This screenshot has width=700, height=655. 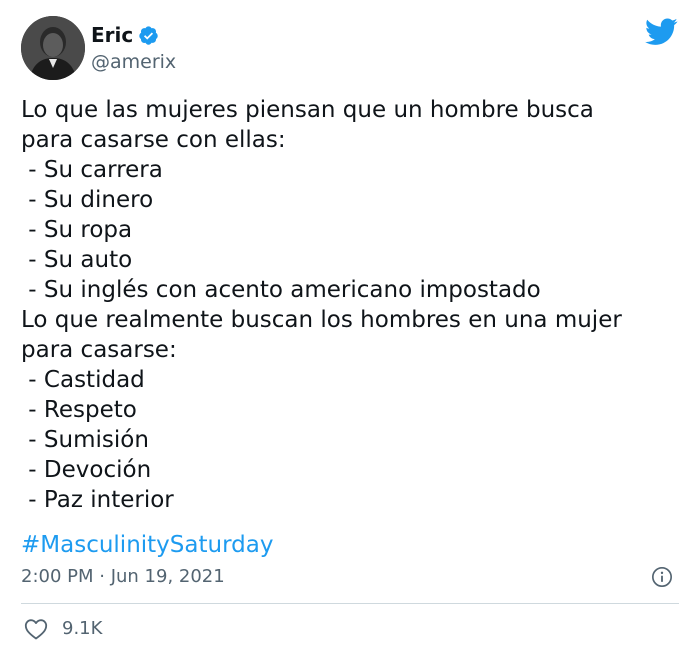 I want to click on tweet-line: - Sumisión, so click(x=85, y=440).